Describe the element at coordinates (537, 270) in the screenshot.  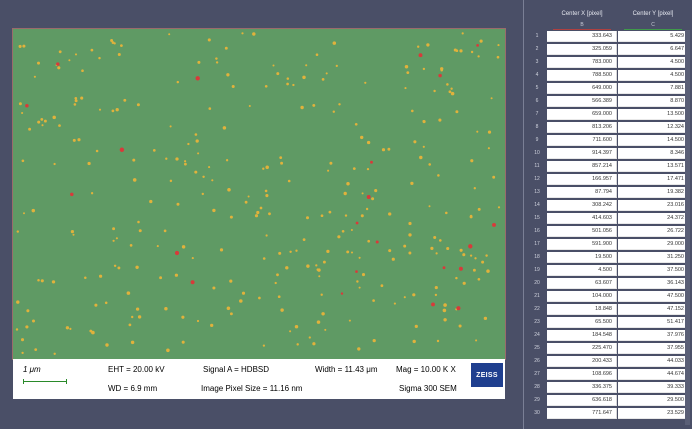
I see `row-number: 19` at that location.